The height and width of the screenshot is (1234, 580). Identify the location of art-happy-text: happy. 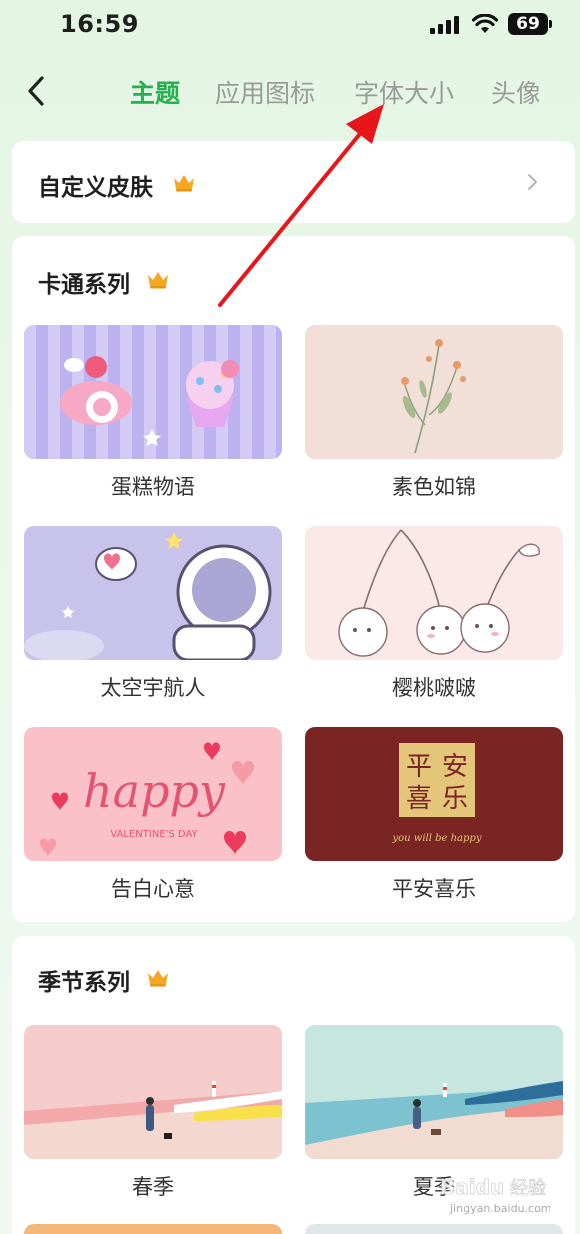
(154, 791).